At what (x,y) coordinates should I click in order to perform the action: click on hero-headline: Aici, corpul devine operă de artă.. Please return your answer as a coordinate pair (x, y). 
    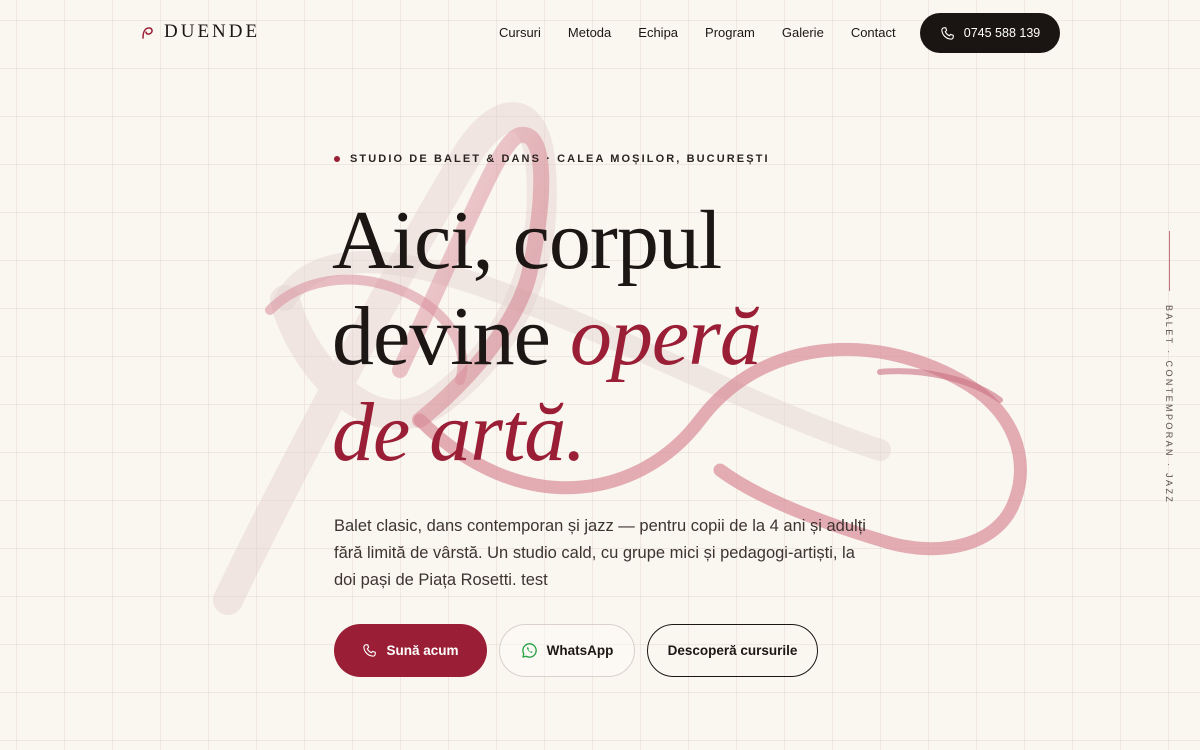
    Looking at the image, I should click on (547, 337).